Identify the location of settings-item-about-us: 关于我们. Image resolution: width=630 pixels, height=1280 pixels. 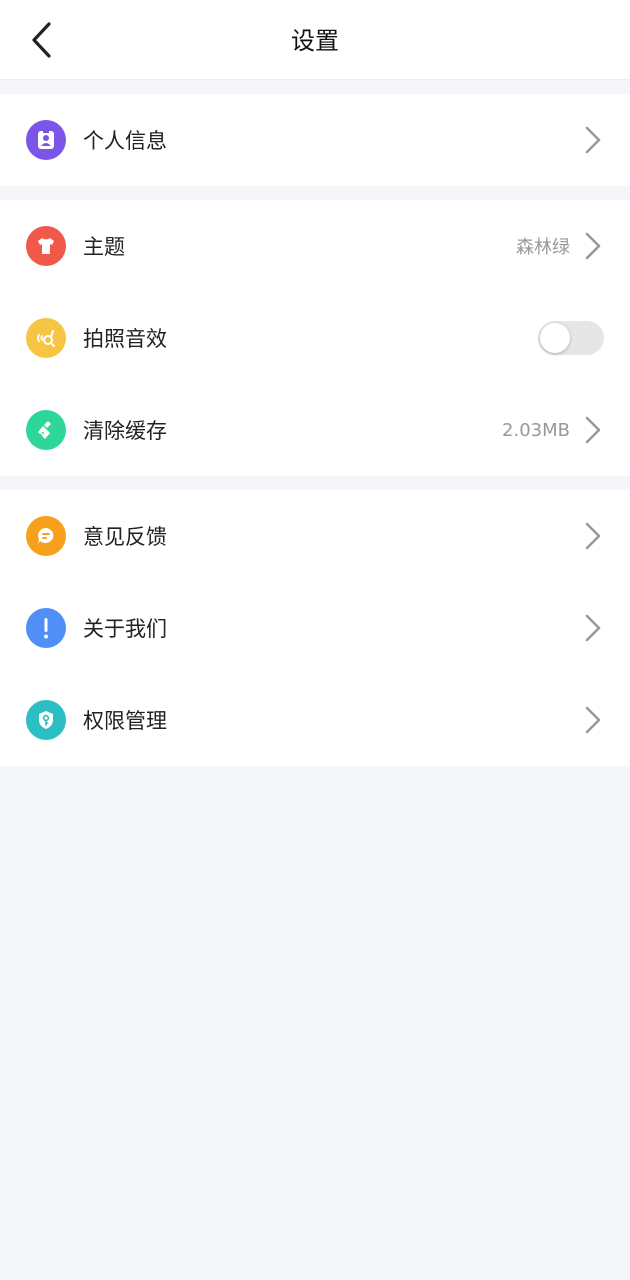
(315, 628).